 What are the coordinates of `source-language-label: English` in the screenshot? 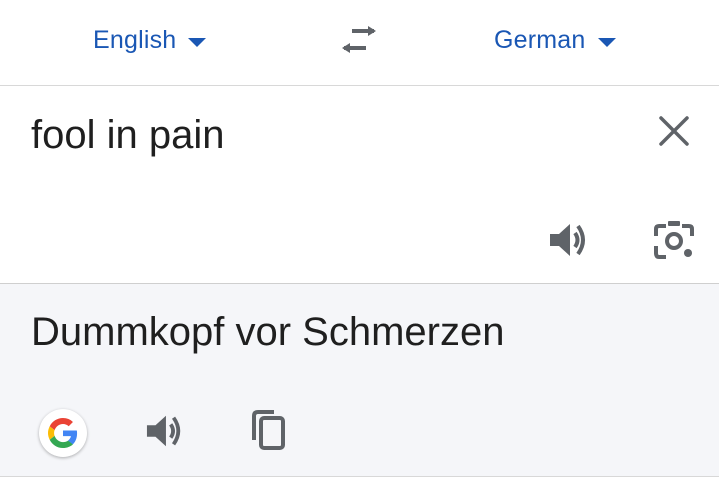 It's located at (135, 39).